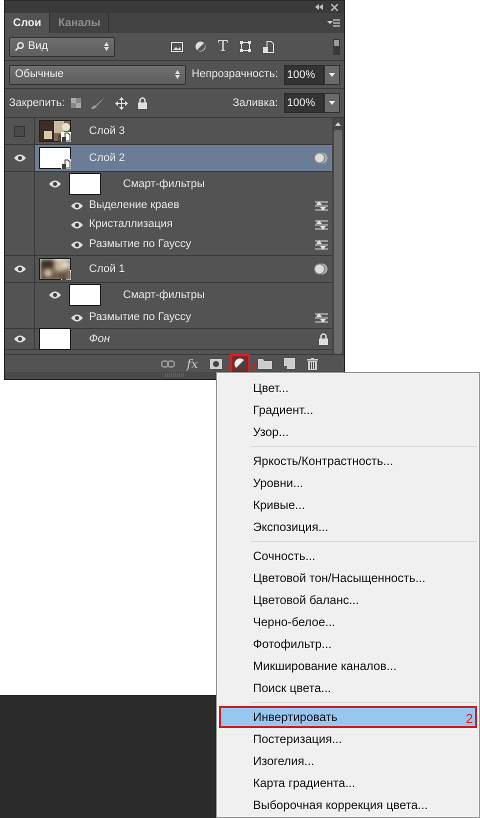 The width and height of the screenshot is (480, 818). What do you see at coordinates (304, 74) in the screenshot?
I see `opacity-field: 100%` at bounding box center [304, 74].